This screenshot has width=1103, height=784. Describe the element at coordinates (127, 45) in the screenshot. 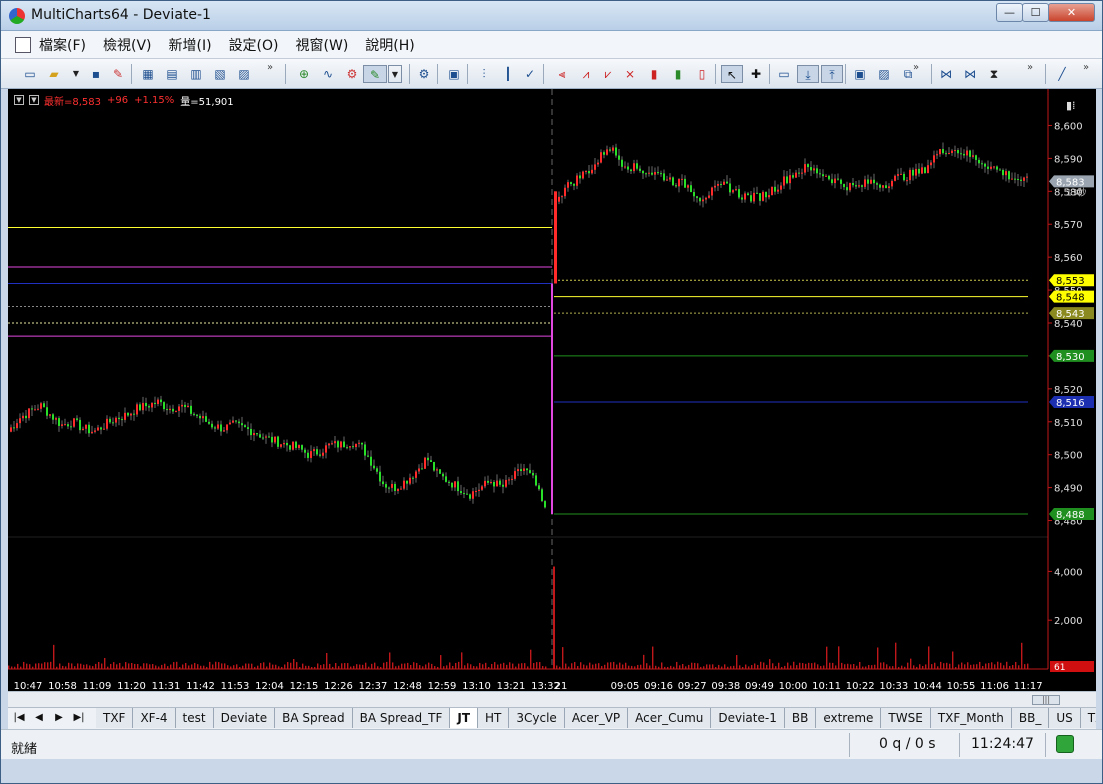

I see `menu-view: 檢視(V)` at that location.